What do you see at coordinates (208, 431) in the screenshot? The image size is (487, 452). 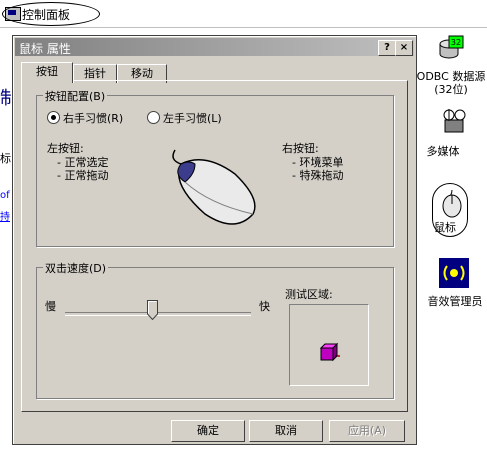 I see `ok-button: 确定` at bounding box center [208, 431].